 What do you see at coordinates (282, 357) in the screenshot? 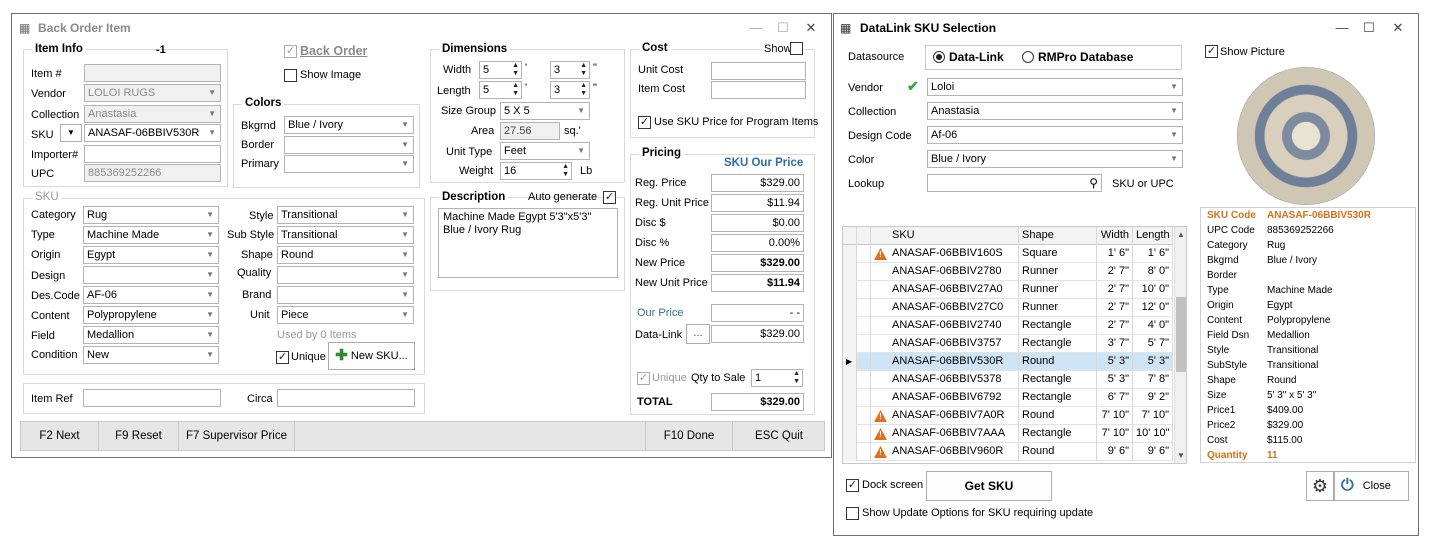
I see `unique-sku-checkbox: ✓` at bounding box center [282, 357].